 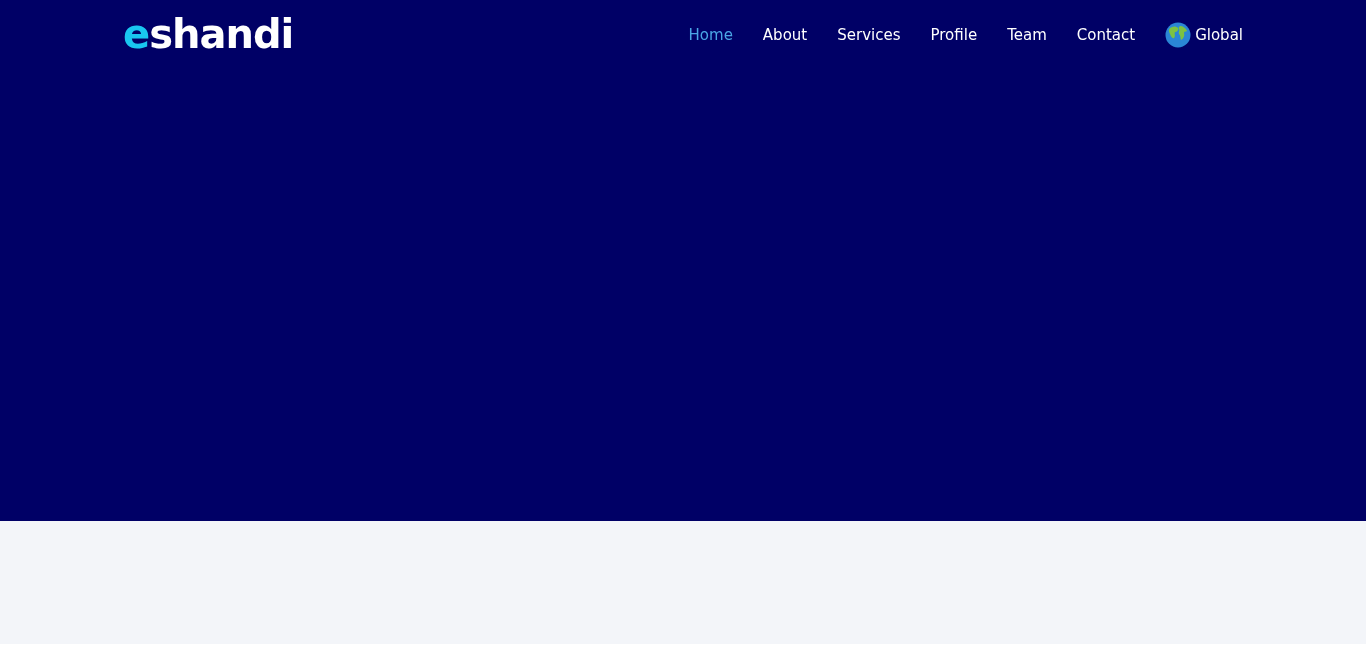 I want to click on language-link: Global, so click(x=1204, y=35).